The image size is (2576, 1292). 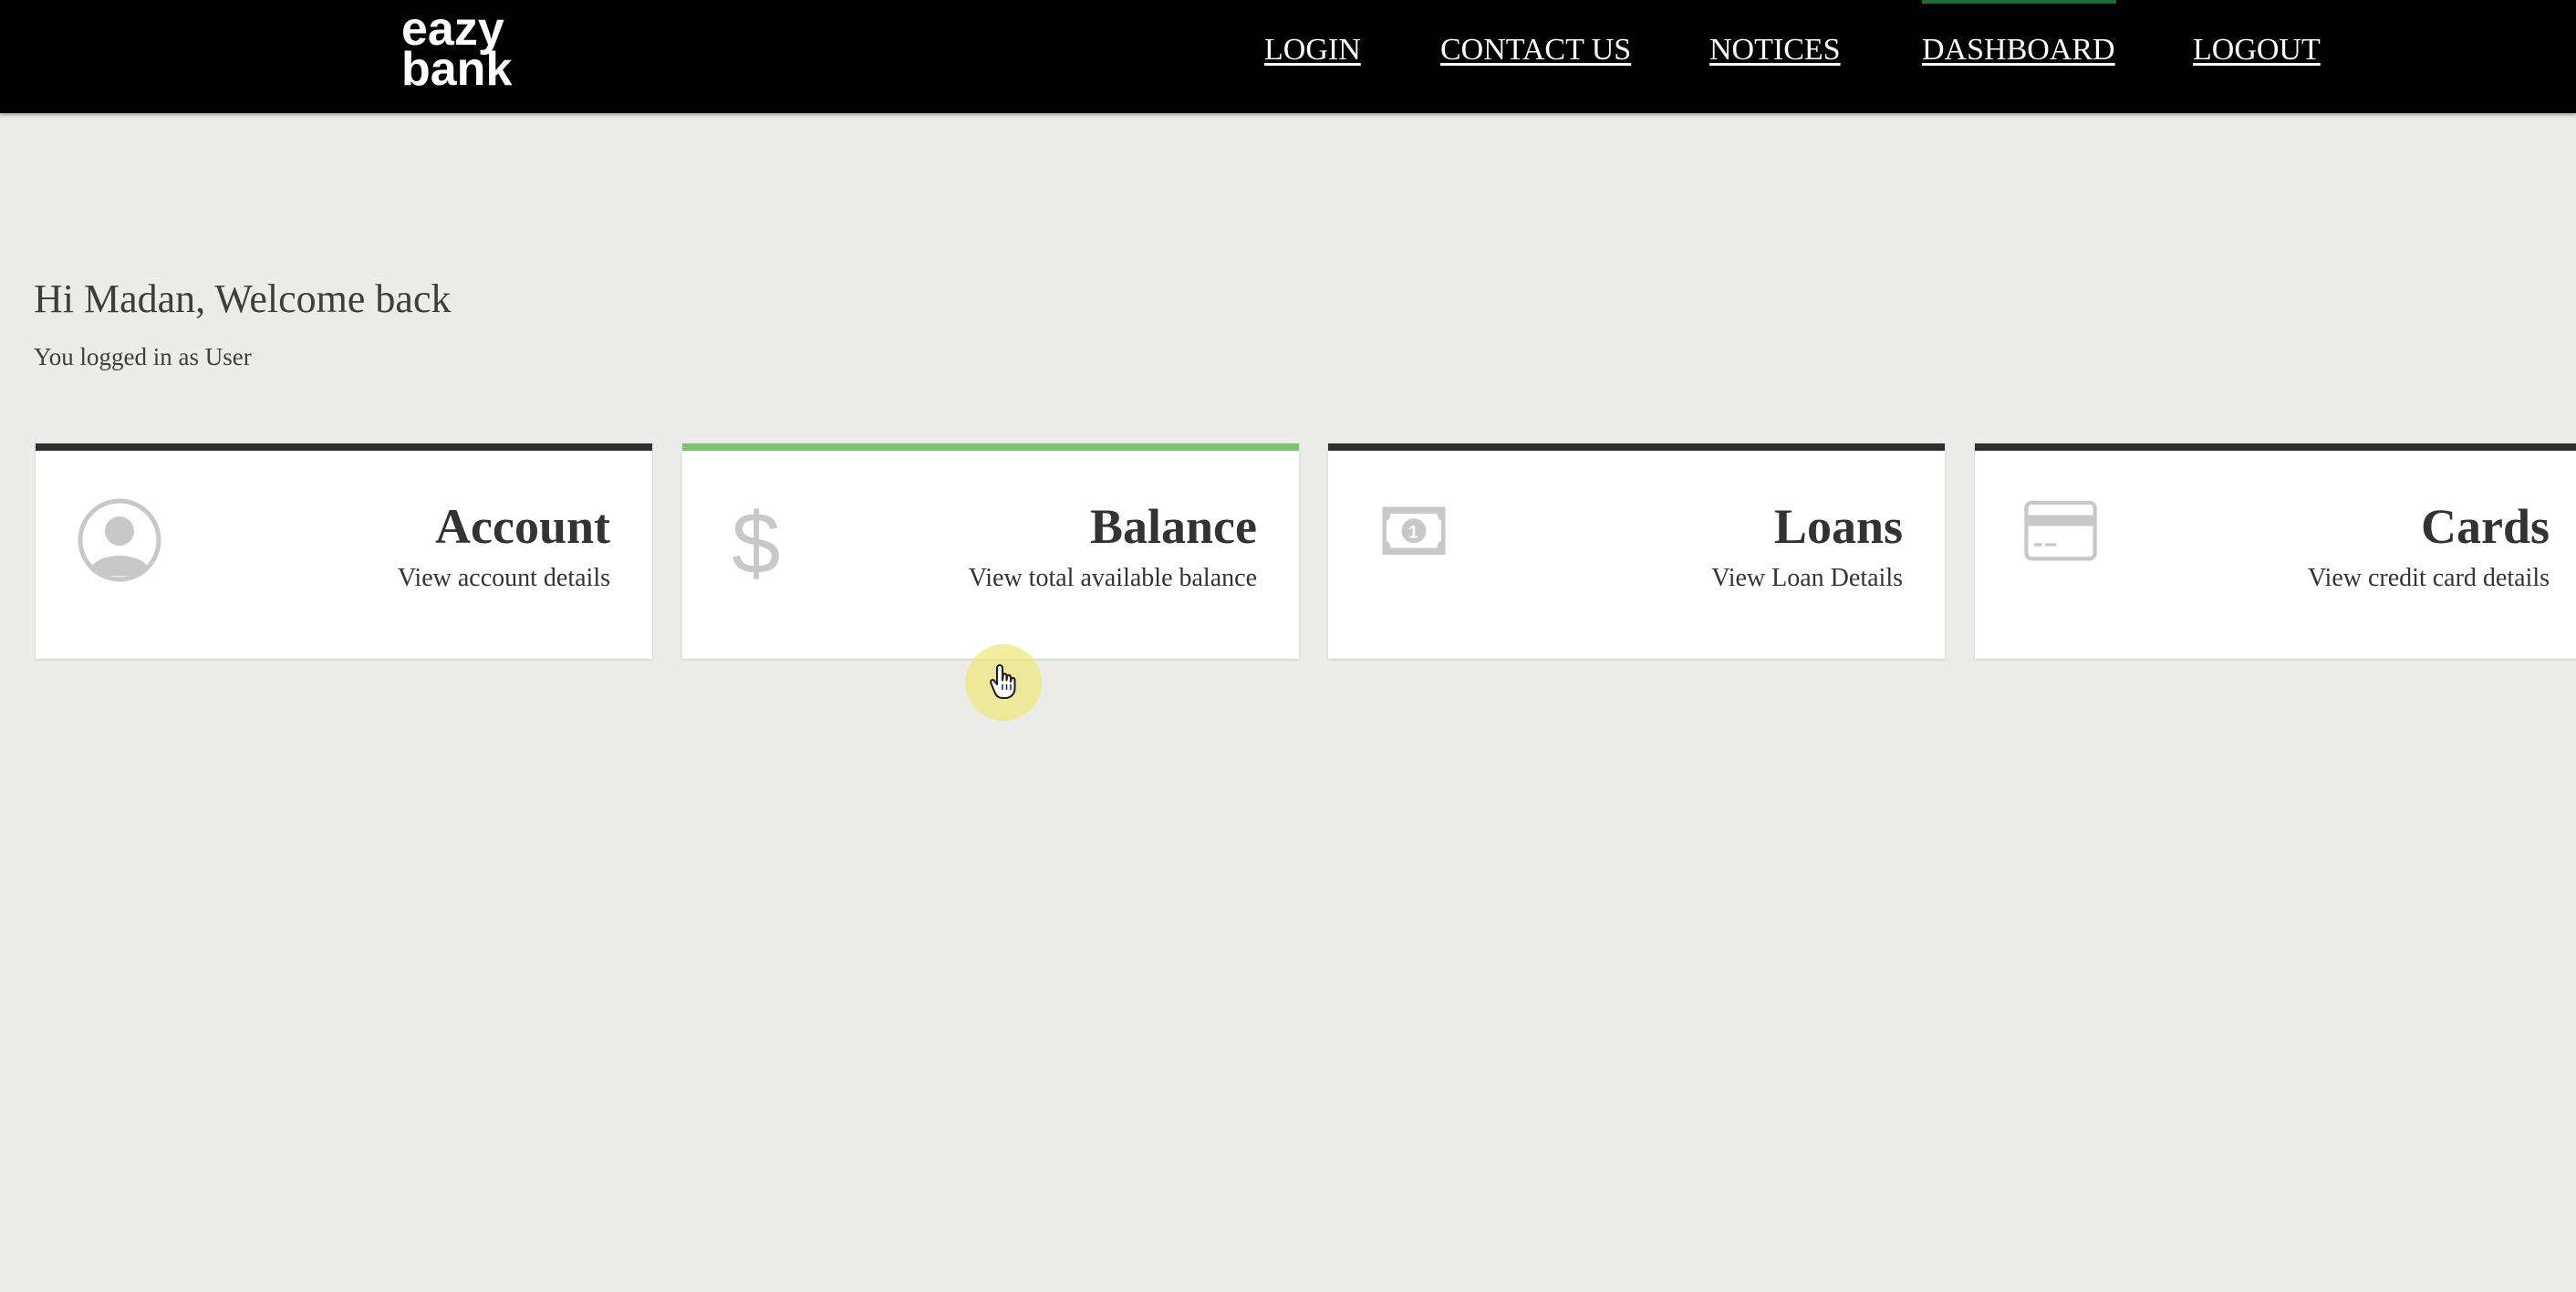 What do you see at coordinates (1173, 526) in the screenshot?
I see `balance-card-title: Balance` at bounding box center [1173, 526].